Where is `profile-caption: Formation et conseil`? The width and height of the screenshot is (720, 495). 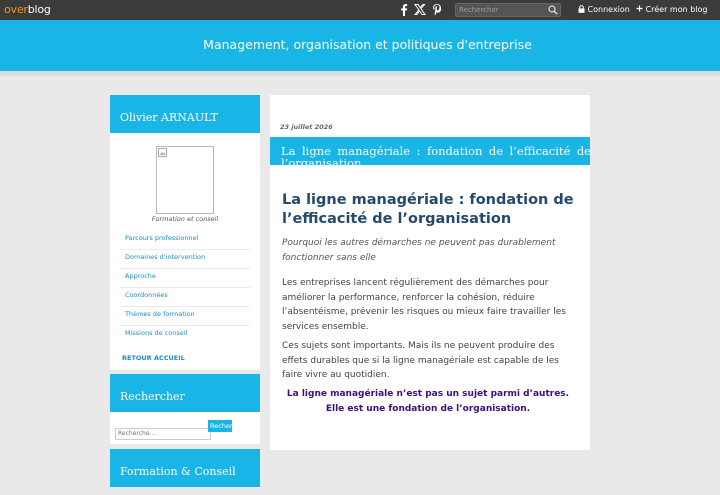
profile-caption: Formation et conseil is located at coordinates (185, 219).